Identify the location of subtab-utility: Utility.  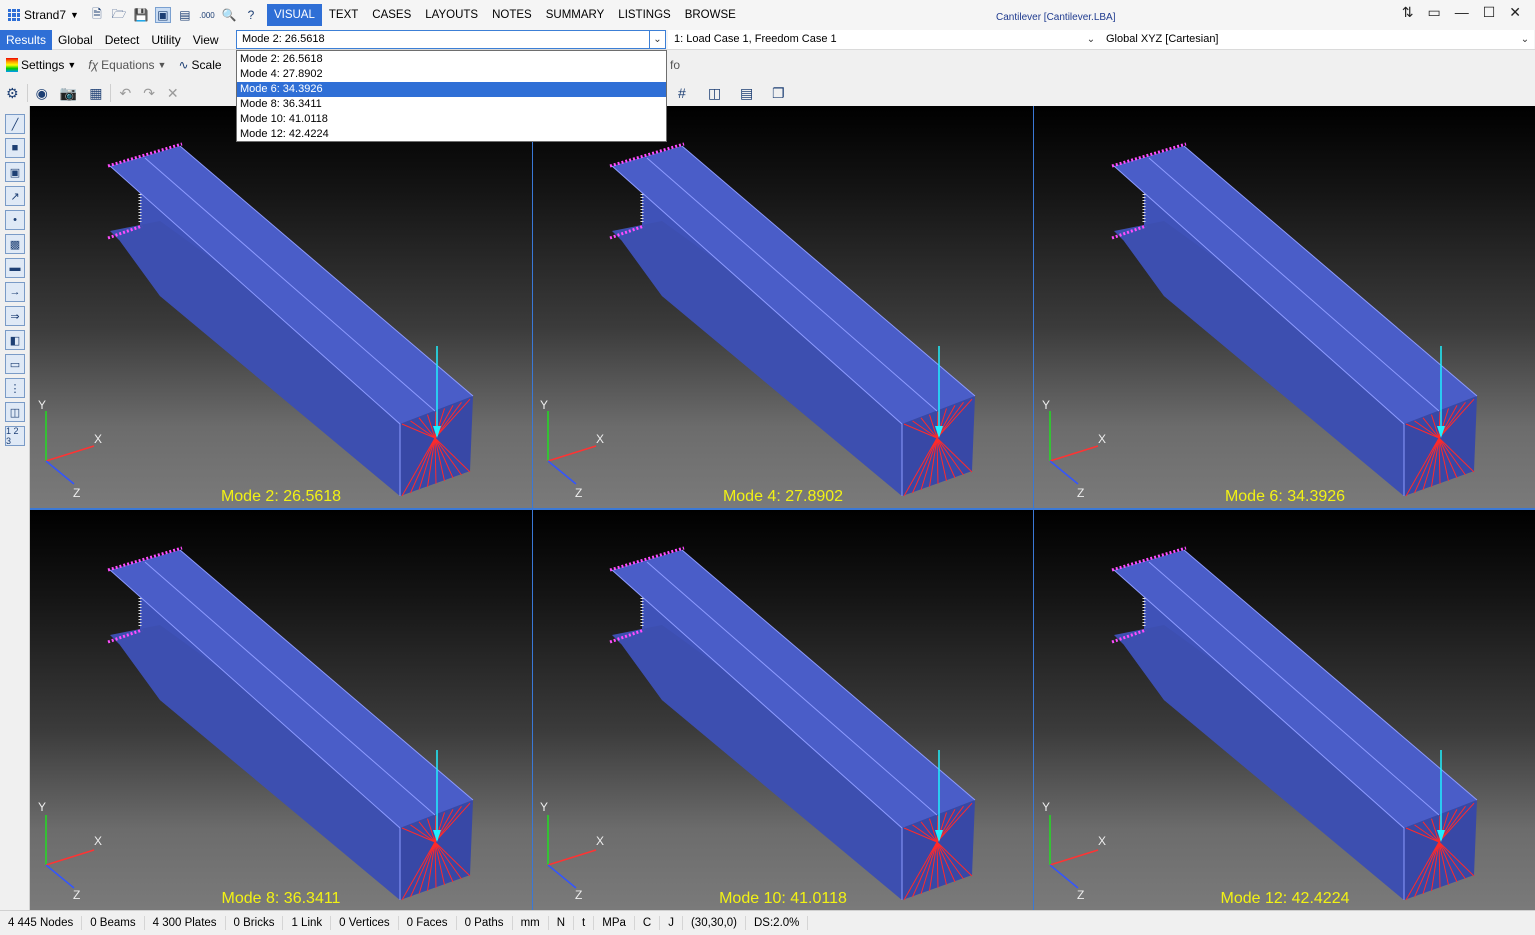
(165, 40).